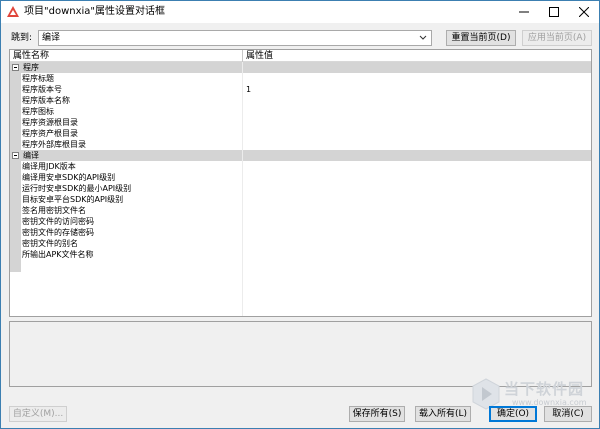  What do you see at coordinates (42, 89) in the screenshot?
I see `property-name: 程序版本号` at bounding box center [42, 89].